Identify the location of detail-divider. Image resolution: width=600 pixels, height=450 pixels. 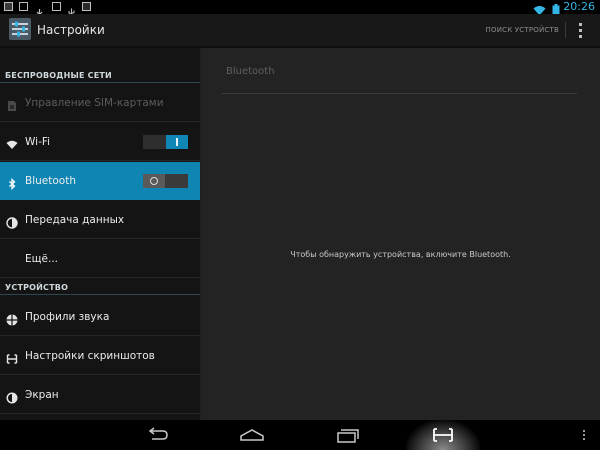
(399, 93).